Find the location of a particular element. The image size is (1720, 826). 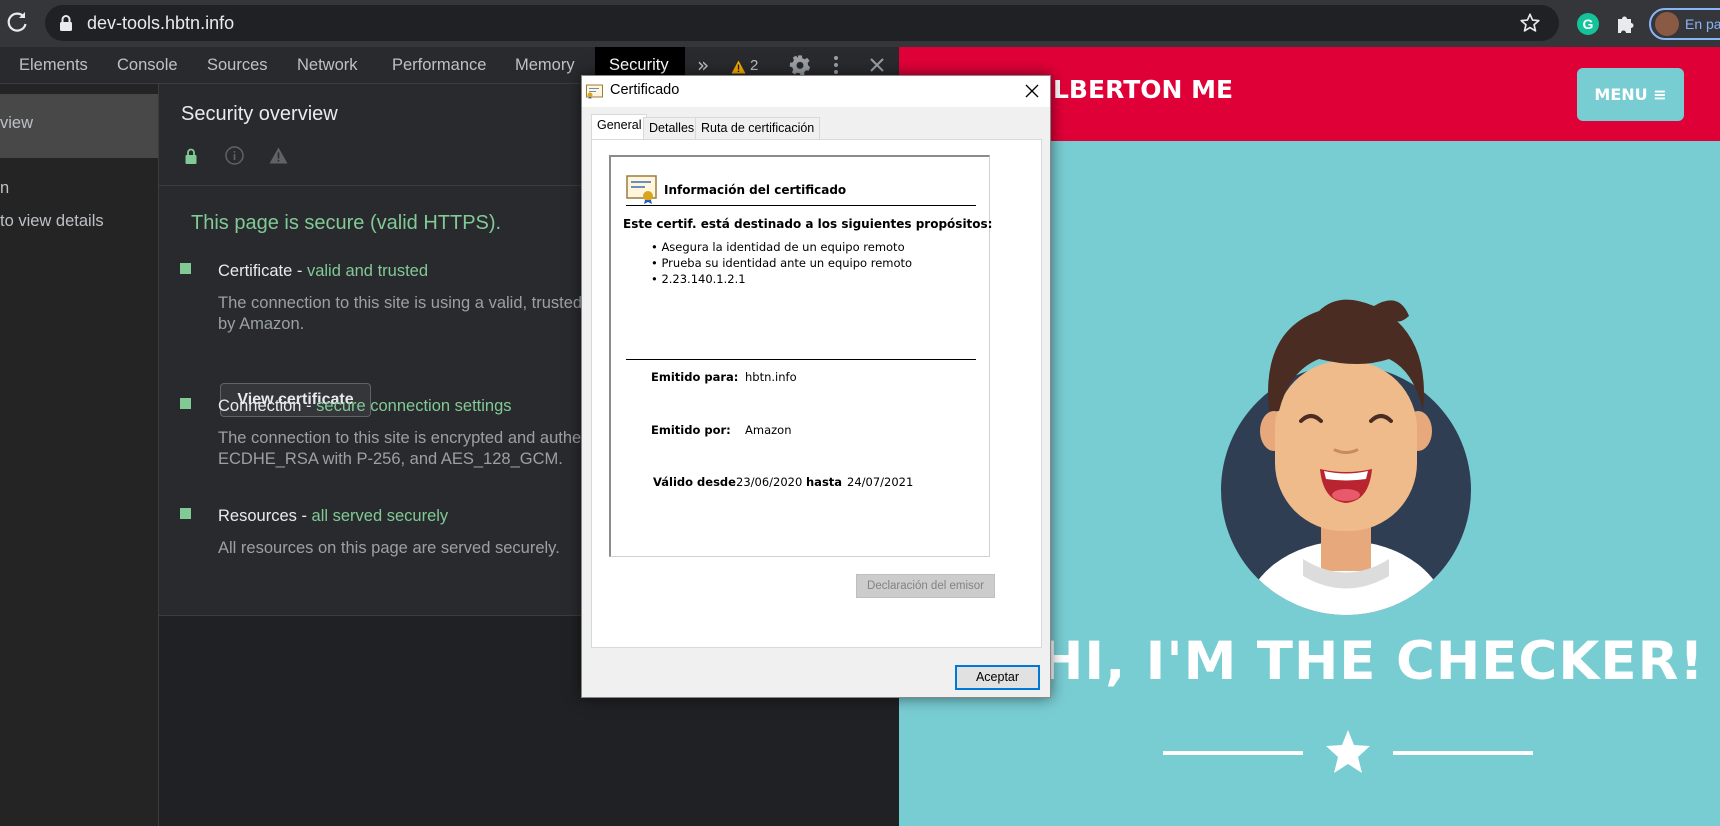

hero-title: HI, I'M THE CHECKER! is located at coordinates (1372, 661).